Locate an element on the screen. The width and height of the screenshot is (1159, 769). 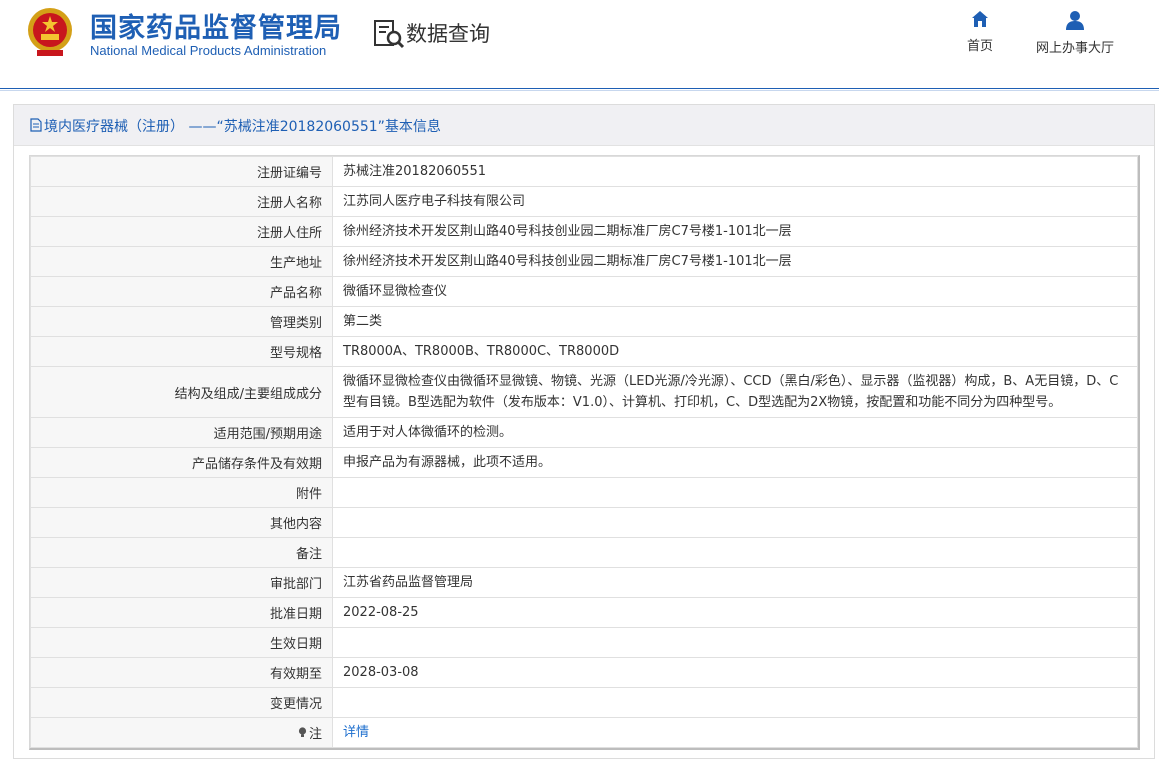
org-name-en: National Medical Products Administration is located at coordinates (208, 50).